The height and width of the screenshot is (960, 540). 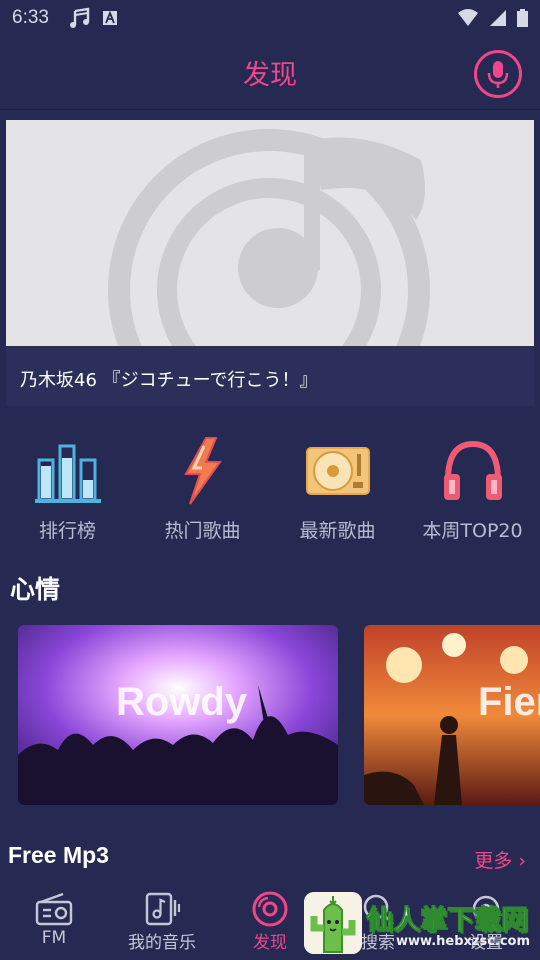 I want to click on music-note-icon, so click(x=163, y=909).